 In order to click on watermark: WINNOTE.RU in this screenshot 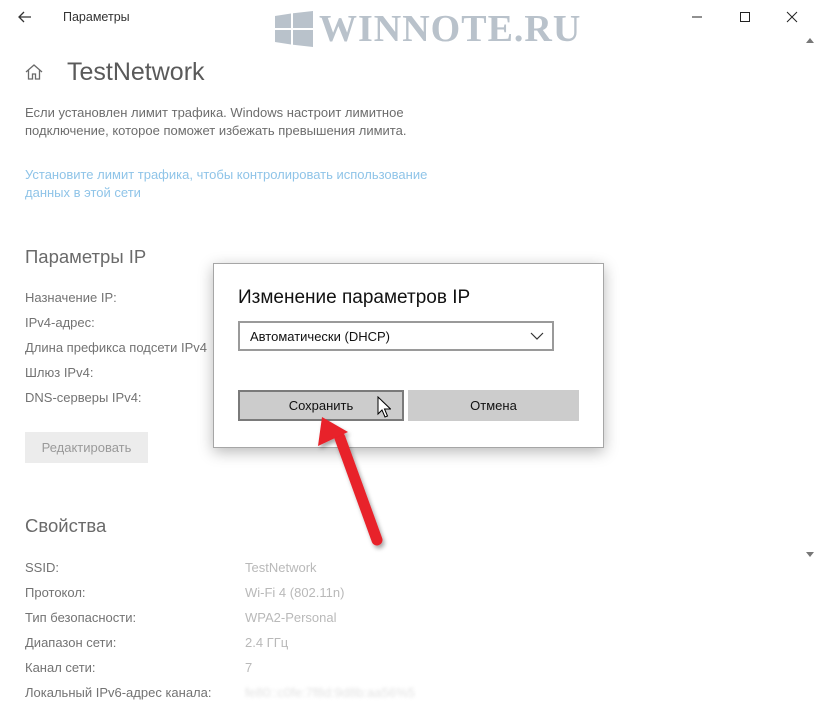, I will do `click(428, 29)`.